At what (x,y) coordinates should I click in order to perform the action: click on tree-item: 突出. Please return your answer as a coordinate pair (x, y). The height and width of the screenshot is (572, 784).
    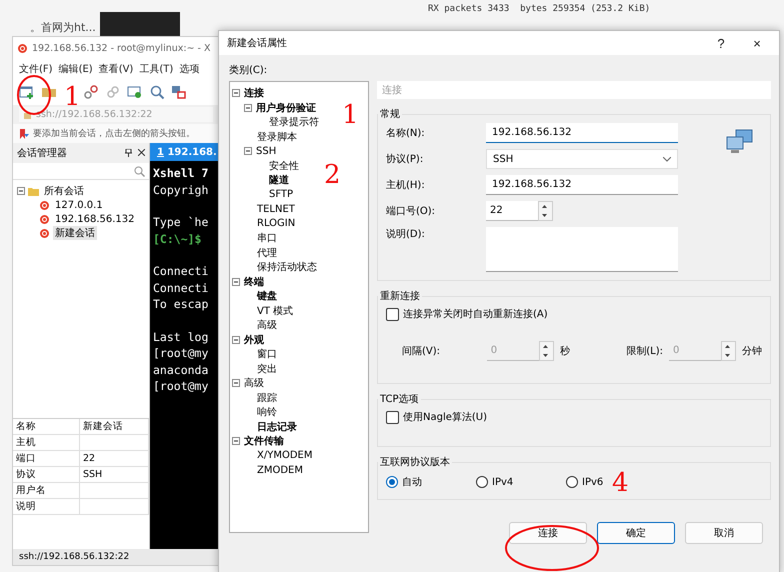
    Looking at the image, I should click on (267, 369).